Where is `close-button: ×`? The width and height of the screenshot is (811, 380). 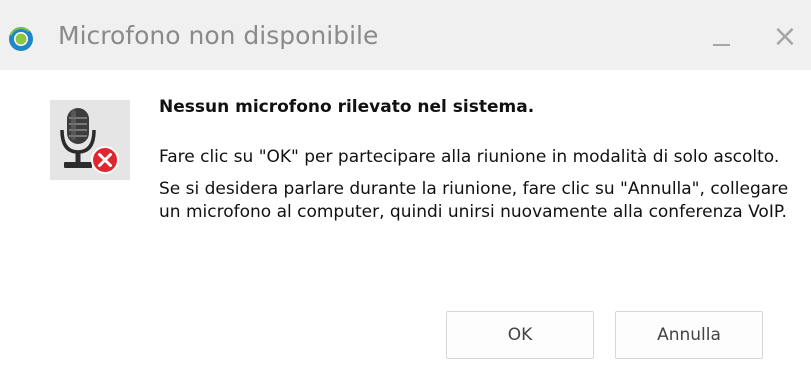 close-button: × is located at coordinates (785, 37).